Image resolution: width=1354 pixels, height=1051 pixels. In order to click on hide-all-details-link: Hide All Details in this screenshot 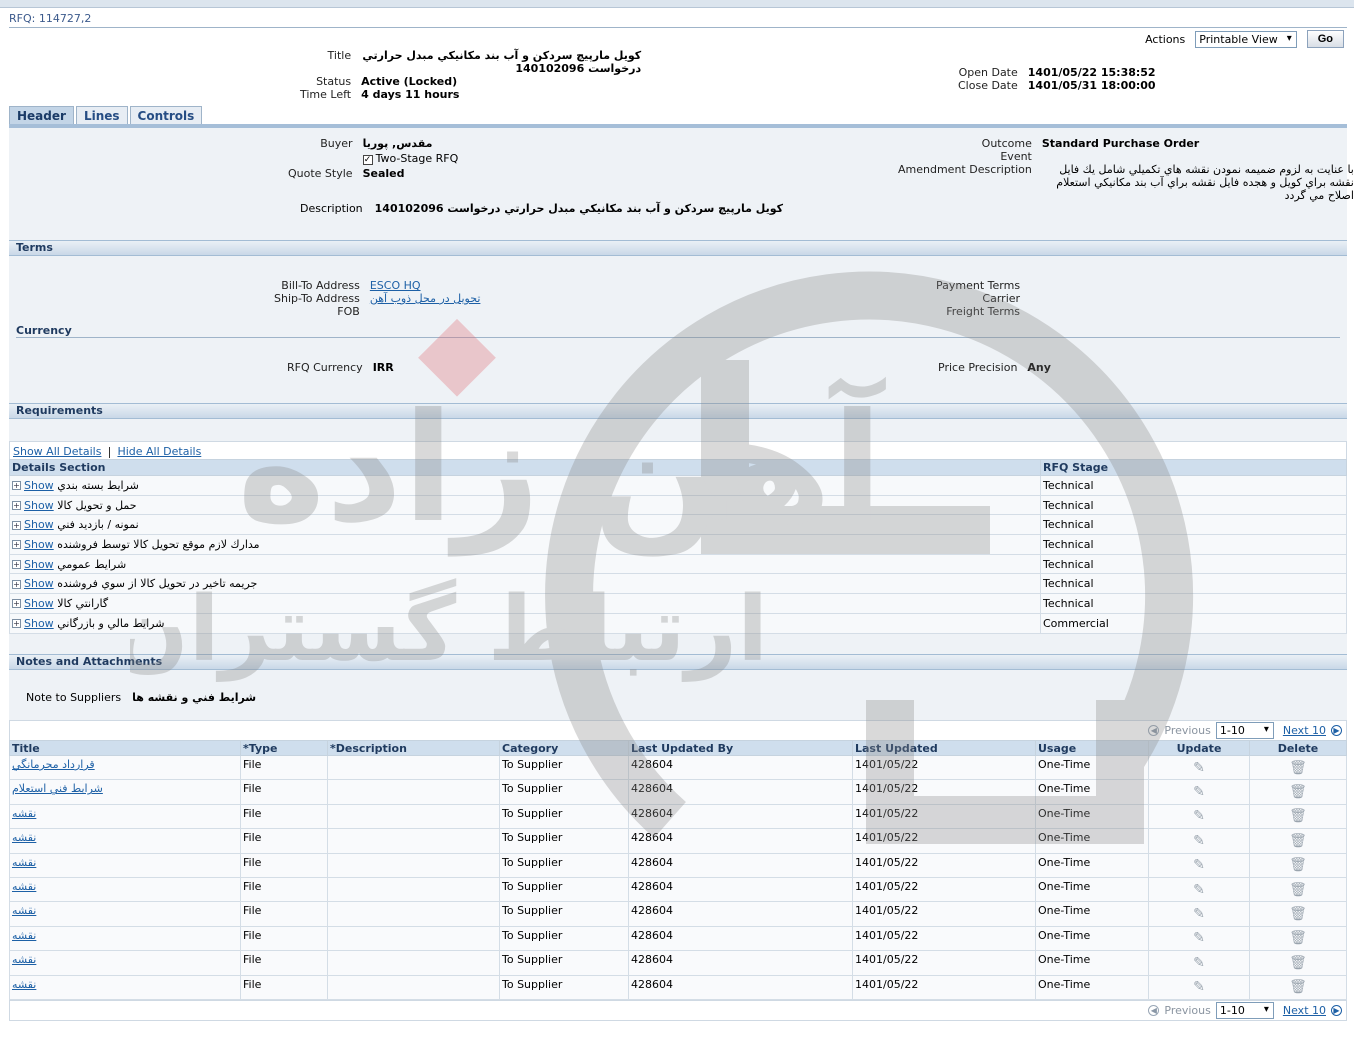, I will do `click(159, 451)`.